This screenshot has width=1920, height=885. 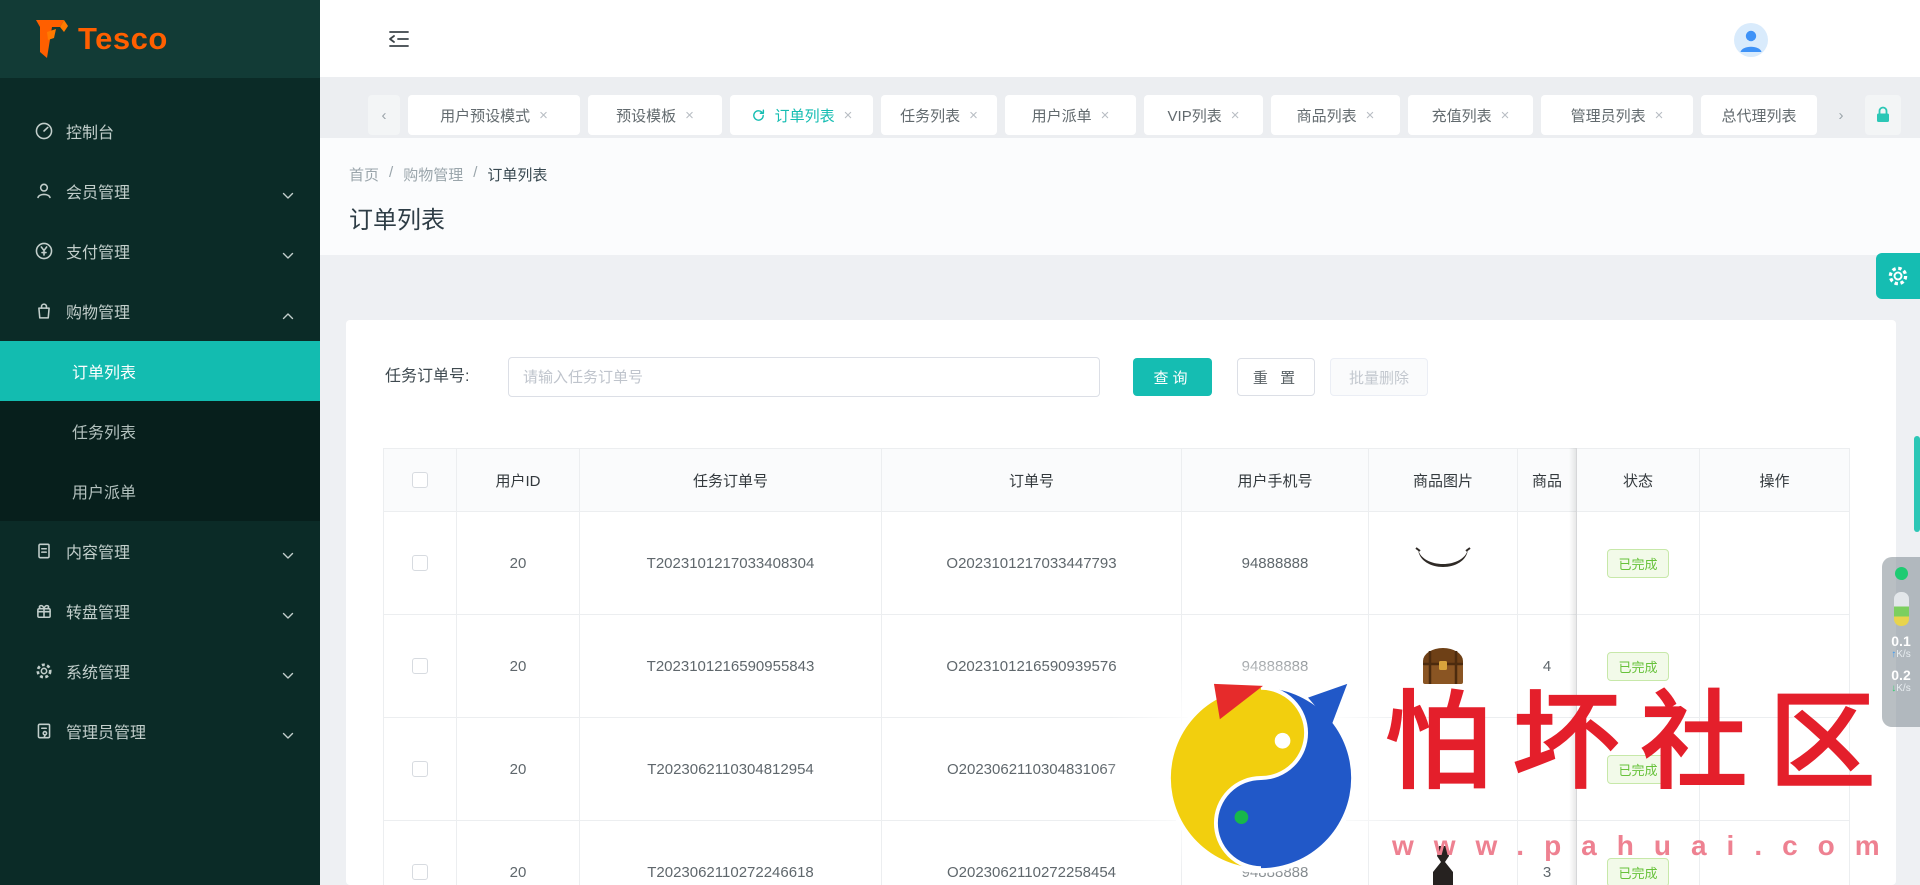 What do you see at coordinates (160, 551) in the screenshot?
I see `sidebar-item-content: 内容管理` at bounding box center [160, 551].